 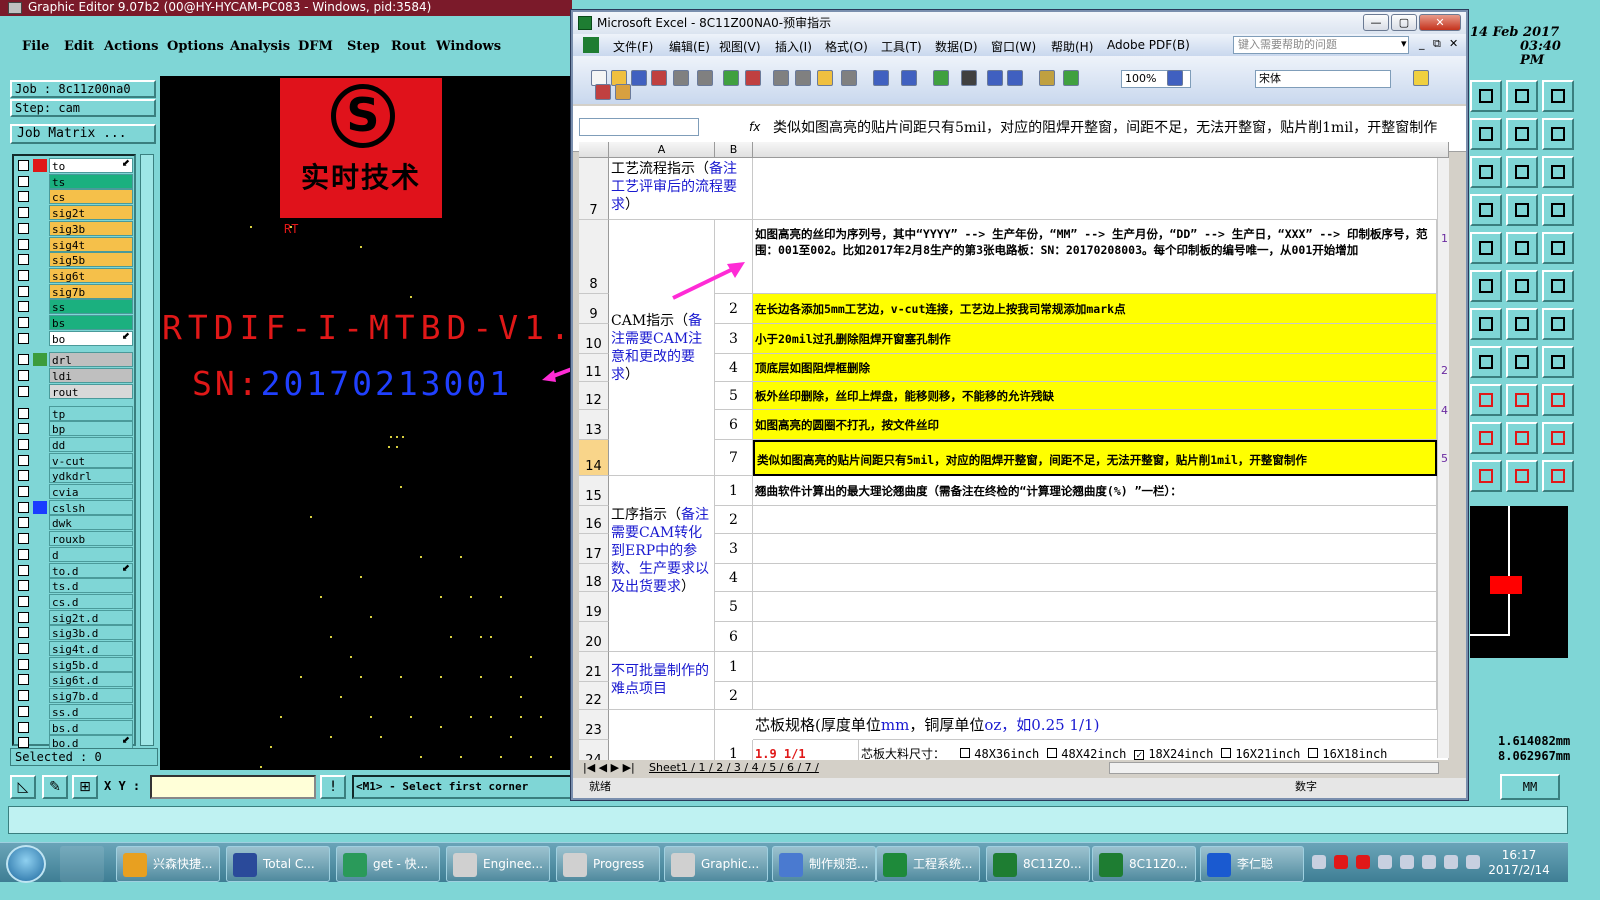 What do you see at coordinates (1095, 309) in the screenshot?
I see `cam-item-text: 在长边各添加5mm工艺边，v-cut连接，工艺边上按我司常规添加mark点` at bounding box center [1095, 309].